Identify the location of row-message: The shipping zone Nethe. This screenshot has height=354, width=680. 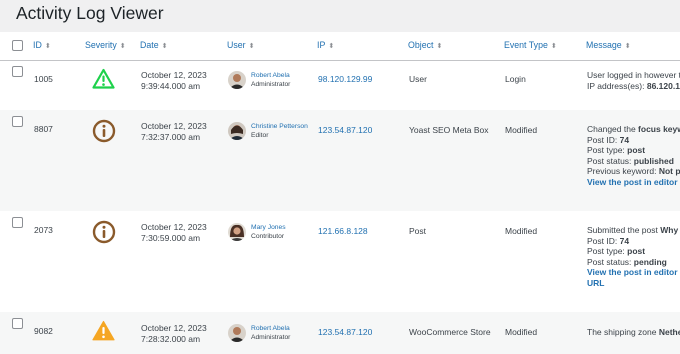
(633, 332).